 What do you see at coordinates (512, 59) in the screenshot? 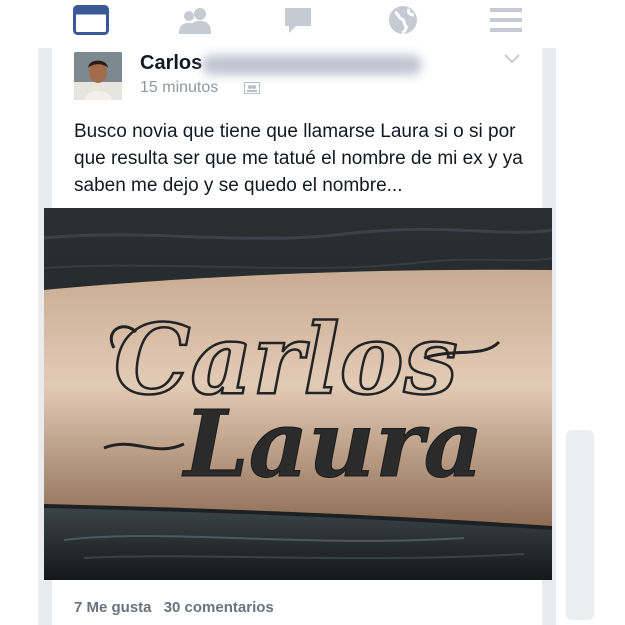
I see `chevron-down-icon` at bounding box center [512, 59].